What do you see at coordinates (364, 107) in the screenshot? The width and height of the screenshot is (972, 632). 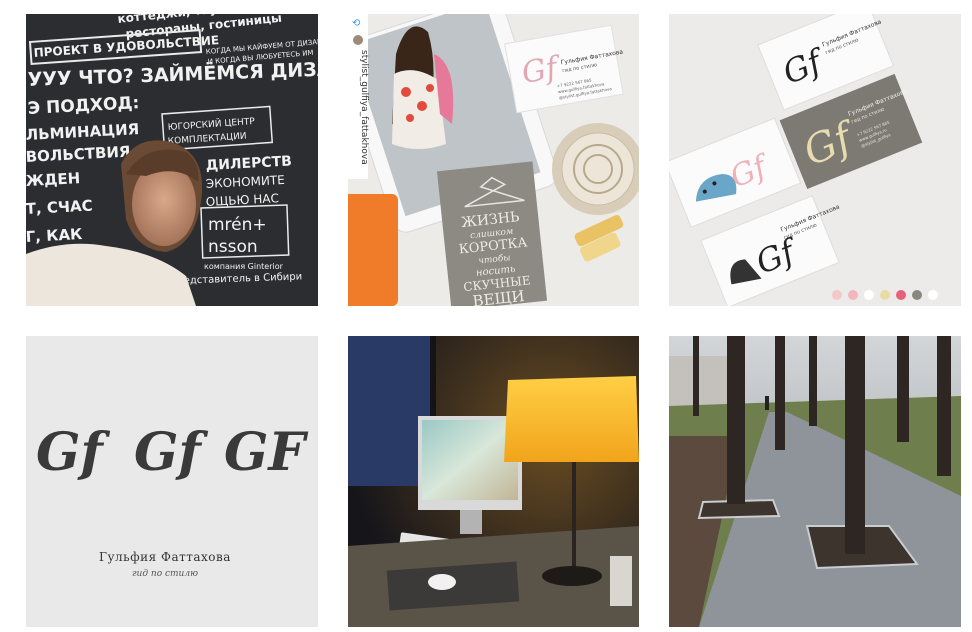 I see `repost-username: stylist_gulfiya_fattakhova` at bounding box center [364, 107].